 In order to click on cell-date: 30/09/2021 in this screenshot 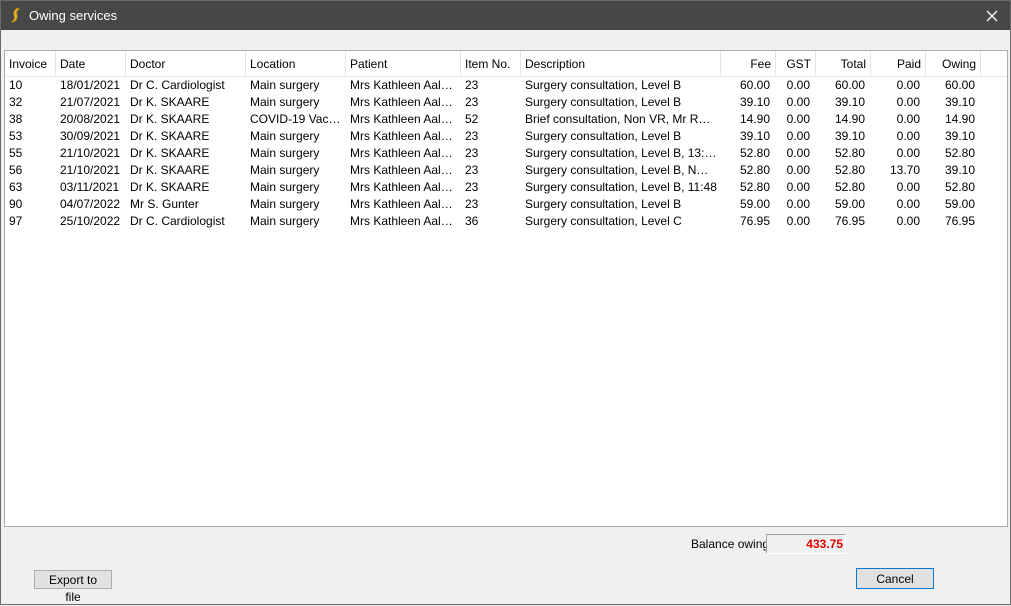, I will do `click(90, 136)`.